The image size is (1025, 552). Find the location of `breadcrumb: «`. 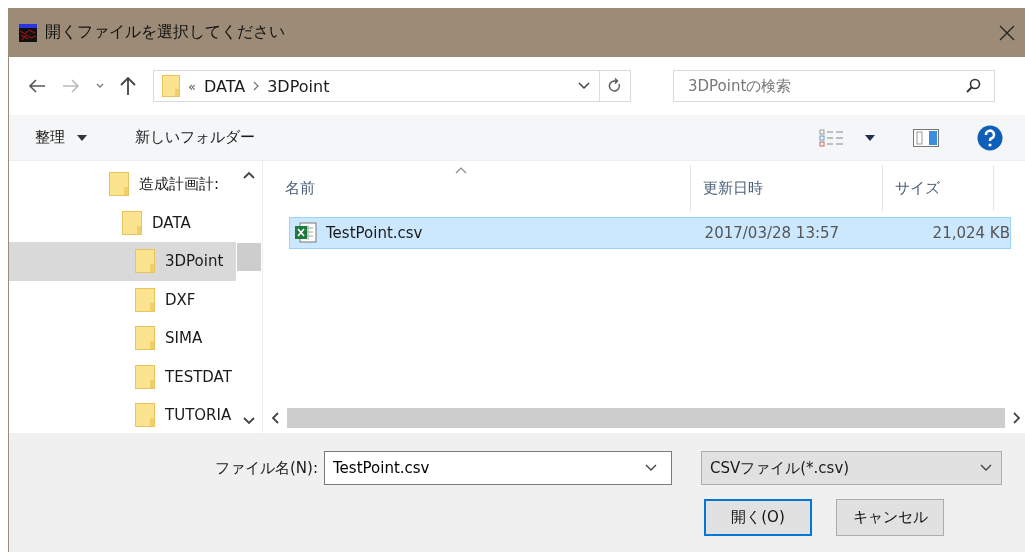

breadcrumb: « is located at coordinates (192, 86).